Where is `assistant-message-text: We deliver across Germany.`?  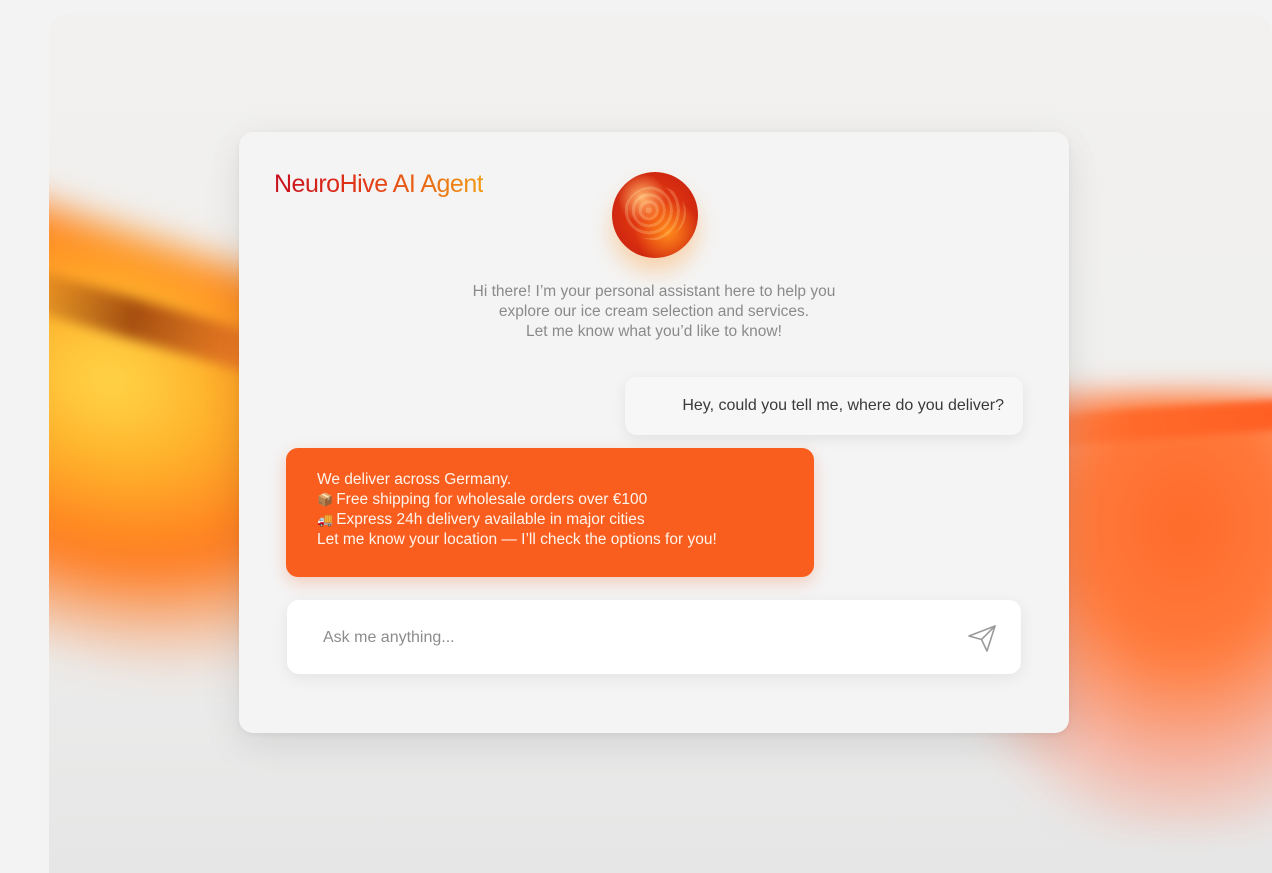 assistant-message-text: We deliver across Germany. is located at coordinates (414, 479).